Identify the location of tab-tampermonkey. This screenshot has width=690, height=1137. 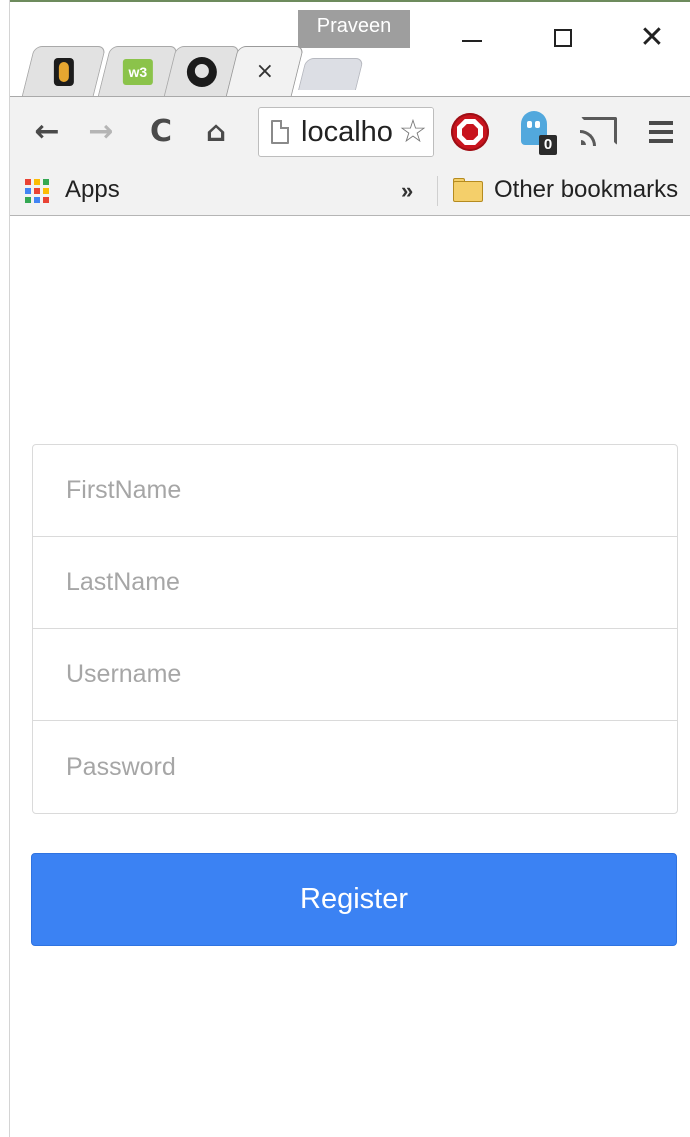
(64, 71).